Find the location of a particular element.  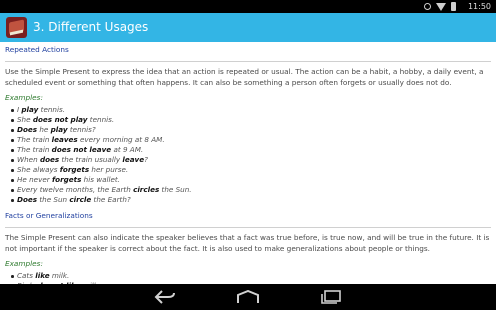

recents-button is located at coordinates (331, 297).